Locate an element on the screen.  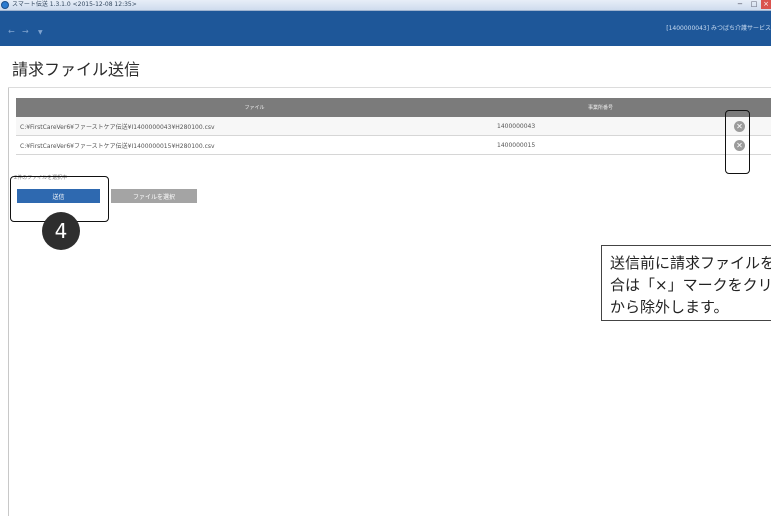
window-title: スマート伝送 1.3.1.0 <2015-12-08 12:35> is located at coordinates (74, 4).